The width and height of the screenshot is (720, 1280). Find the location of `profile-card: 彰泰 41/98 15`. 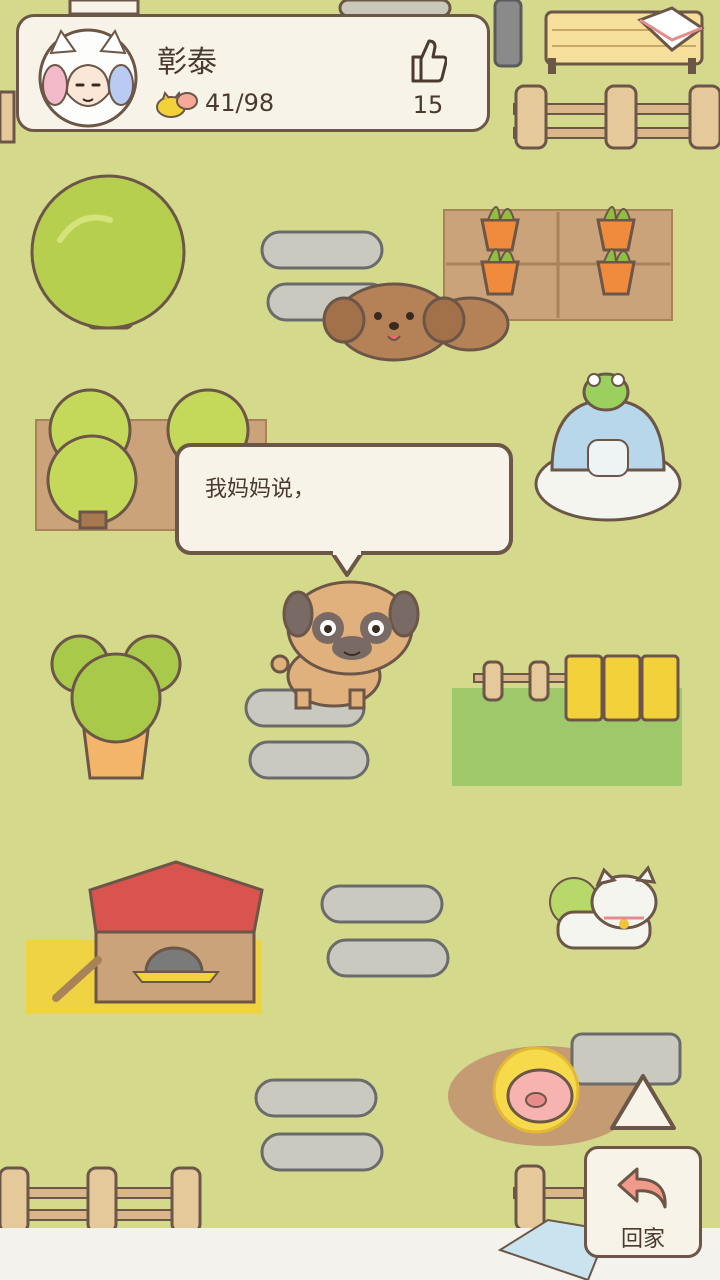

profile-card: 彰泰 41/98 15 is located at coordinates (253, 73).